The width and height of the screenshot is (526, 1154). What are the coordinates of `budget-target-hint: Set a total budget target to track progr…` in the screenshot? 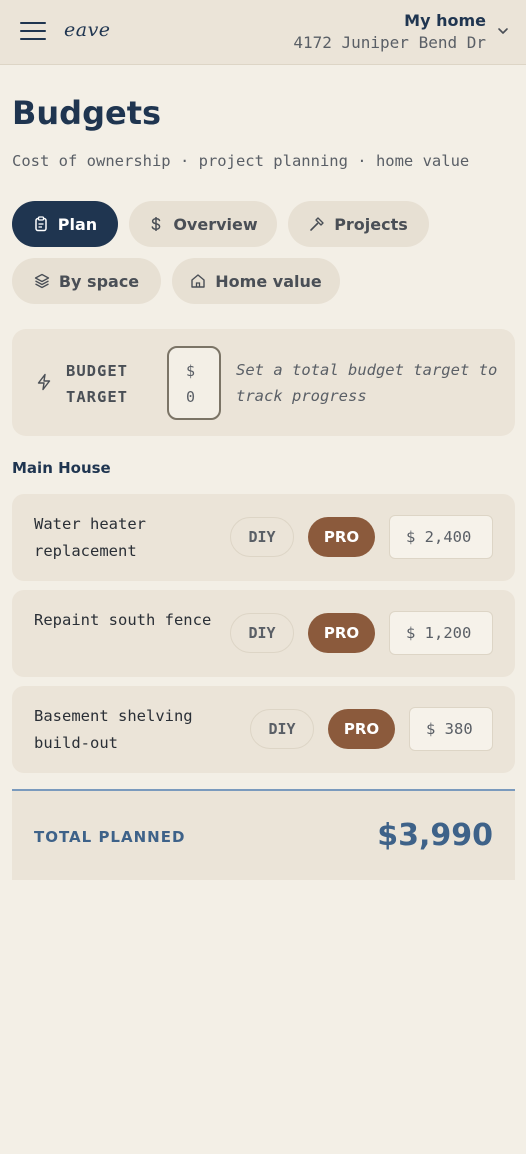 It's located at (367, 383).